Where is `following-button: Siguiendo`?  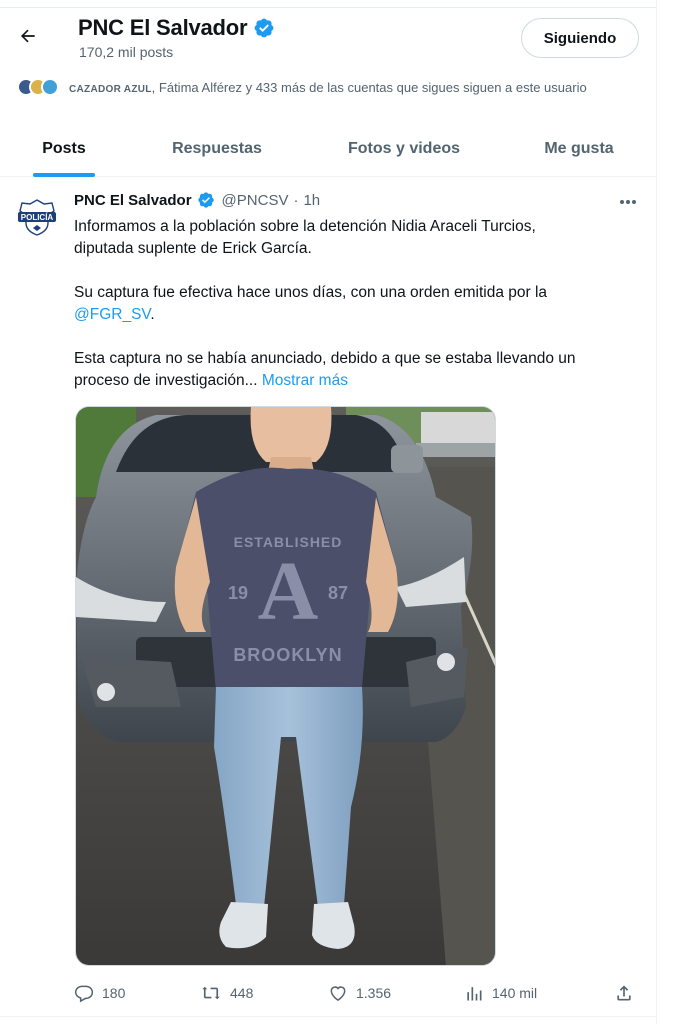 following-button: Siguiendo is located at coordinates (580, 38).